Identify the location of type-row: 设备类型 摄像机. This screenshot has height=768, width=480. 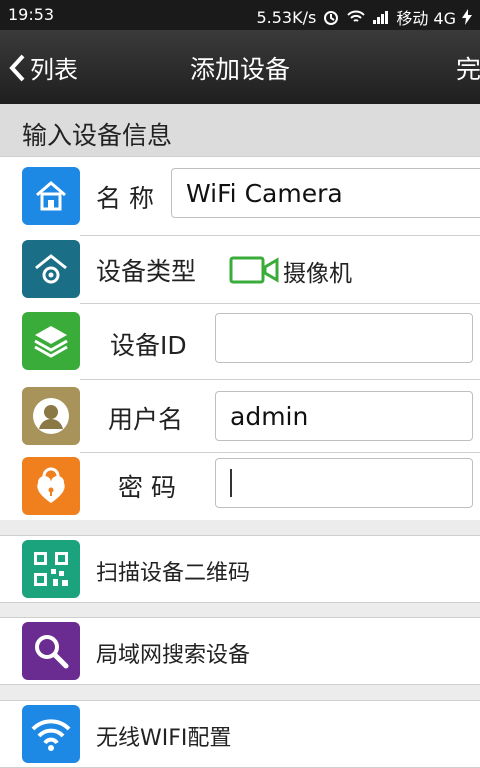
(240, 269).